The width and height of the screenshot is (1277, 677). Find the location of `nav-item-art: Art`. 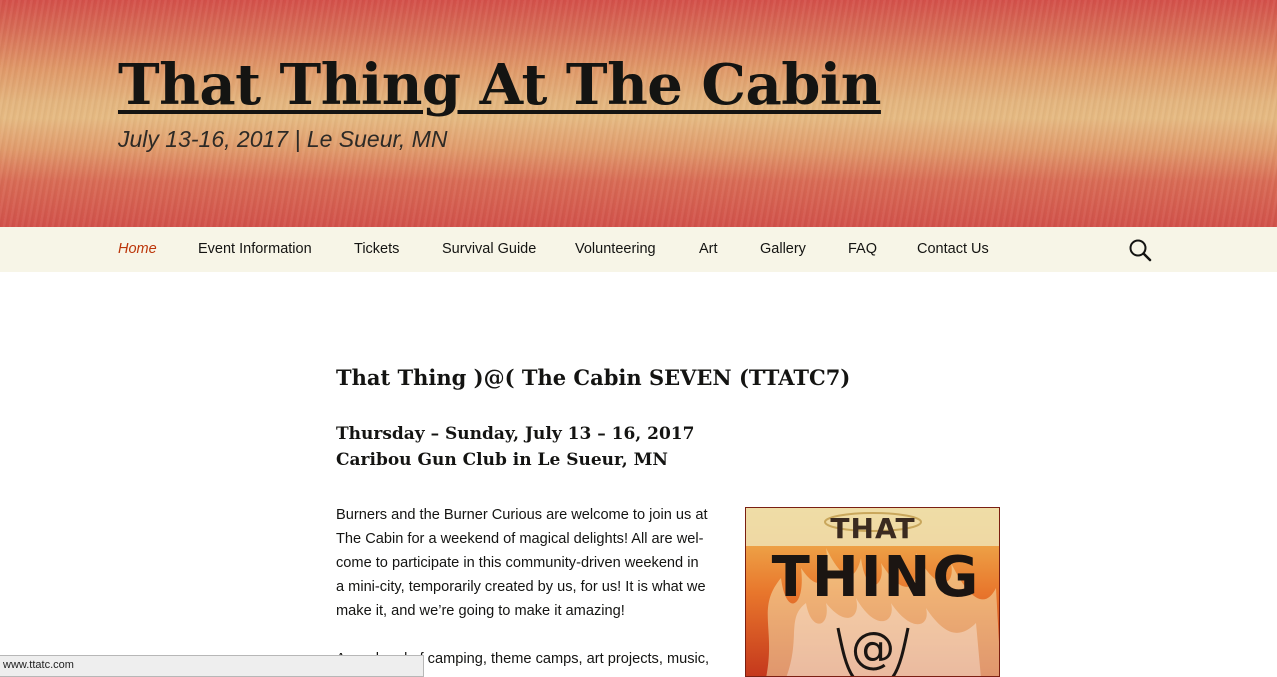

nav-item-art: Art is located at coordinates (708, 249).